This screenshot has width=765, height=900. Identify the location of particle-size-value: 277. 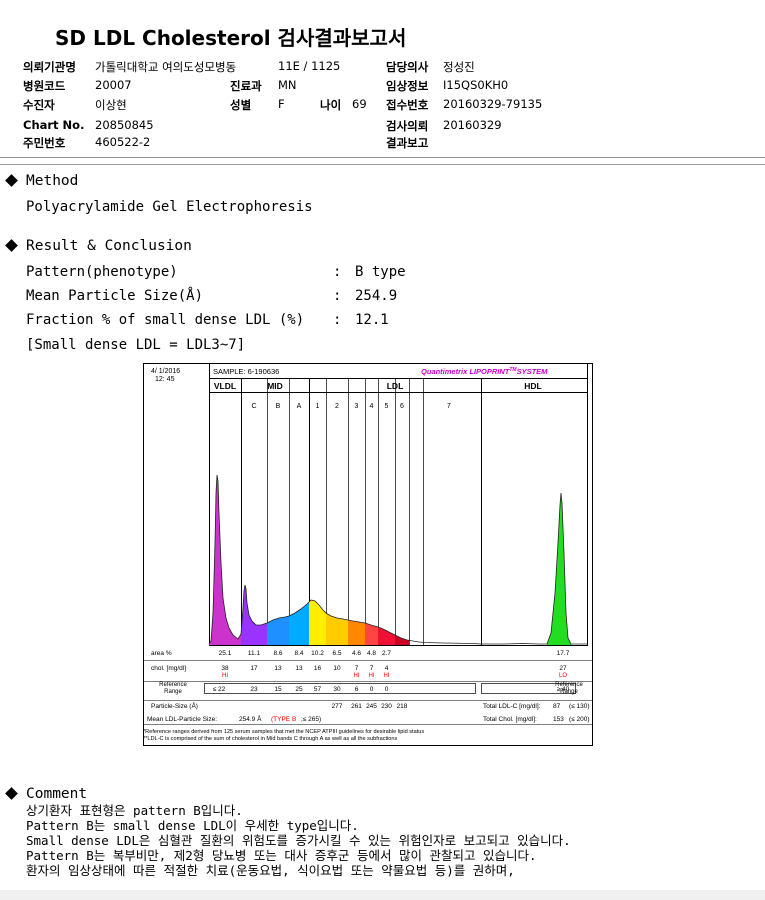
(337, 706).